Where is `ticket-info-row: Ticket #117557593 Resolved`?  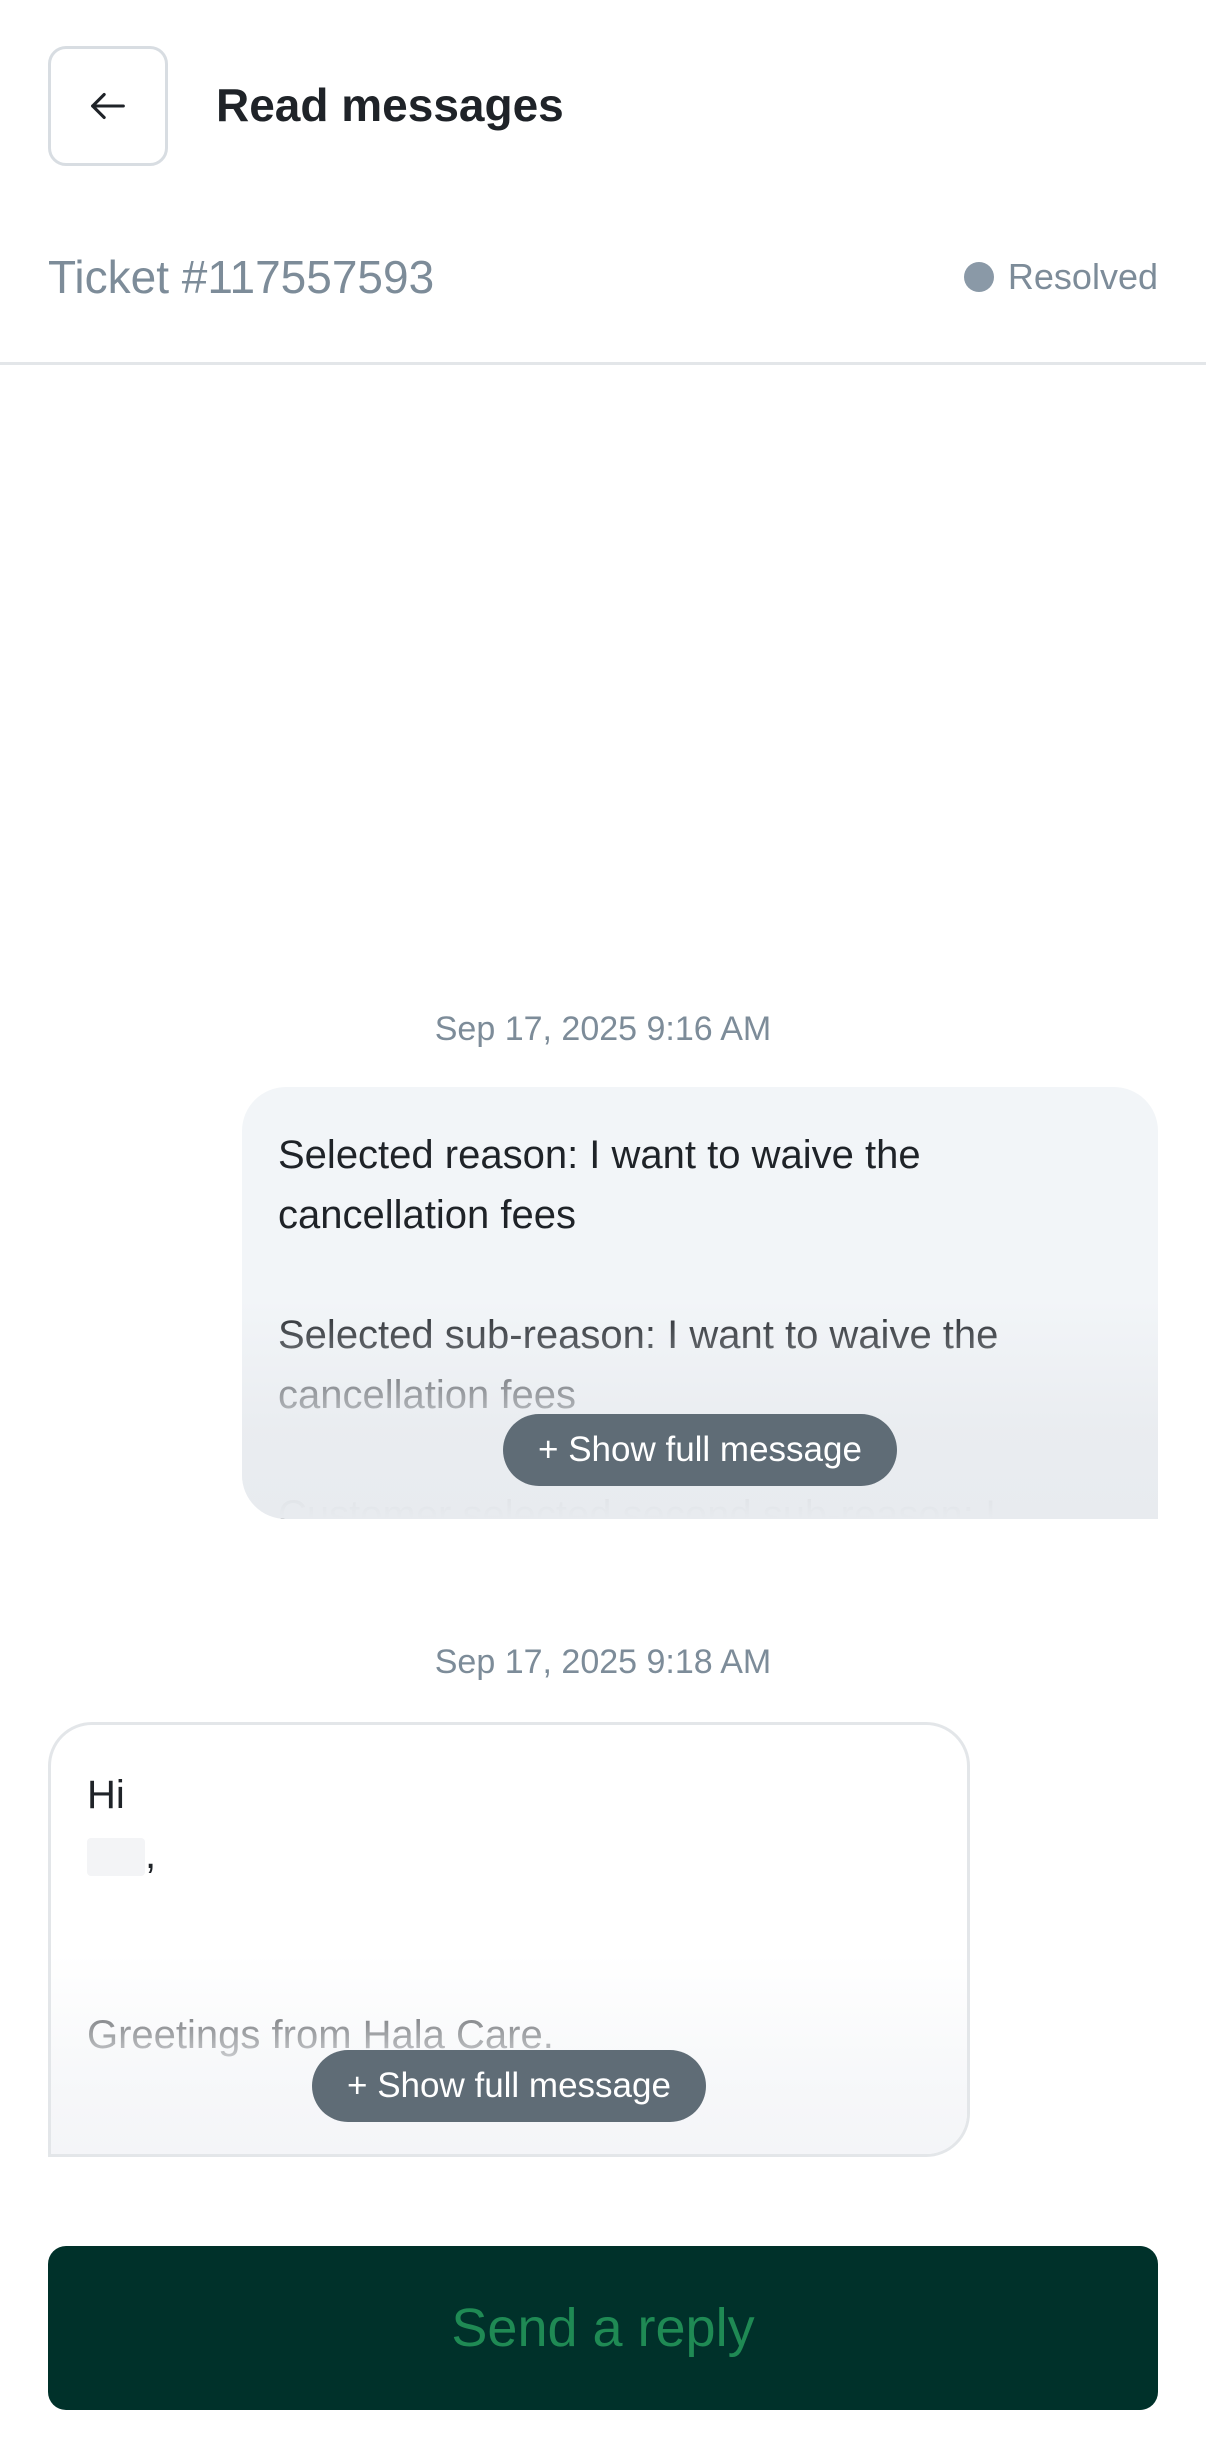 ticket-info-row: Ticket #117557593 Resolved is located at coordinates (603, 302).